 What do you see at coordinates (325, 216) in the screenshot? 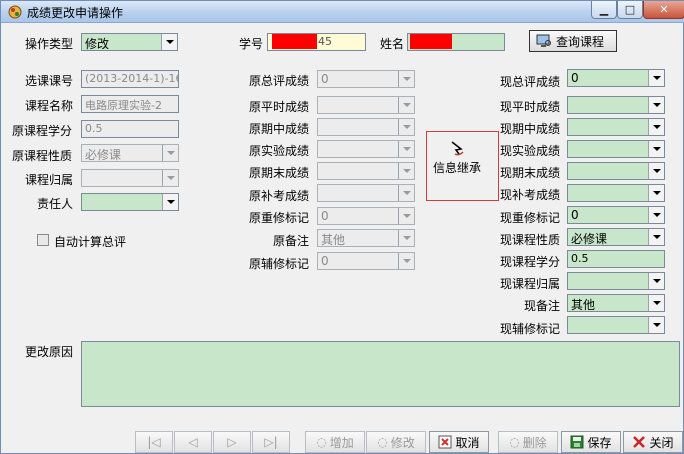
I see `orig-retake-value: 0` at bounding box center [325, 216].